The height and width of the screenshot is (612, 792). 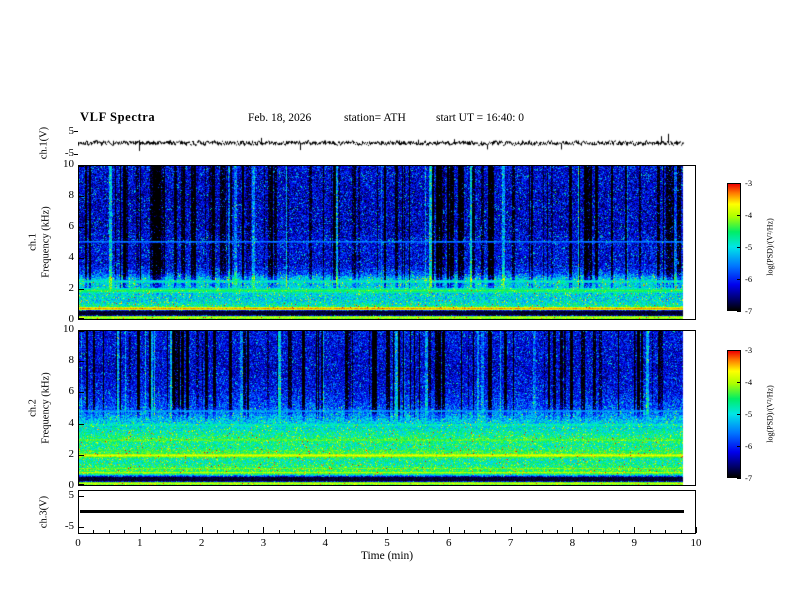 What do you see at coordinates (572, 543) in the screenshot?
I see `x-tick-label: 8` at bounding box center [572, 543].